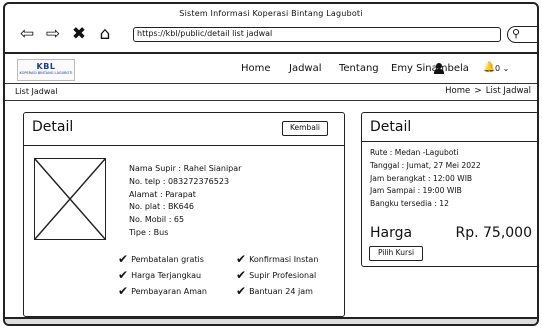  What do you see at coordinates (169, 291) in the screenshot?
I see `feature-label: Pembayaran Aman` at bounding box center [169, 291].